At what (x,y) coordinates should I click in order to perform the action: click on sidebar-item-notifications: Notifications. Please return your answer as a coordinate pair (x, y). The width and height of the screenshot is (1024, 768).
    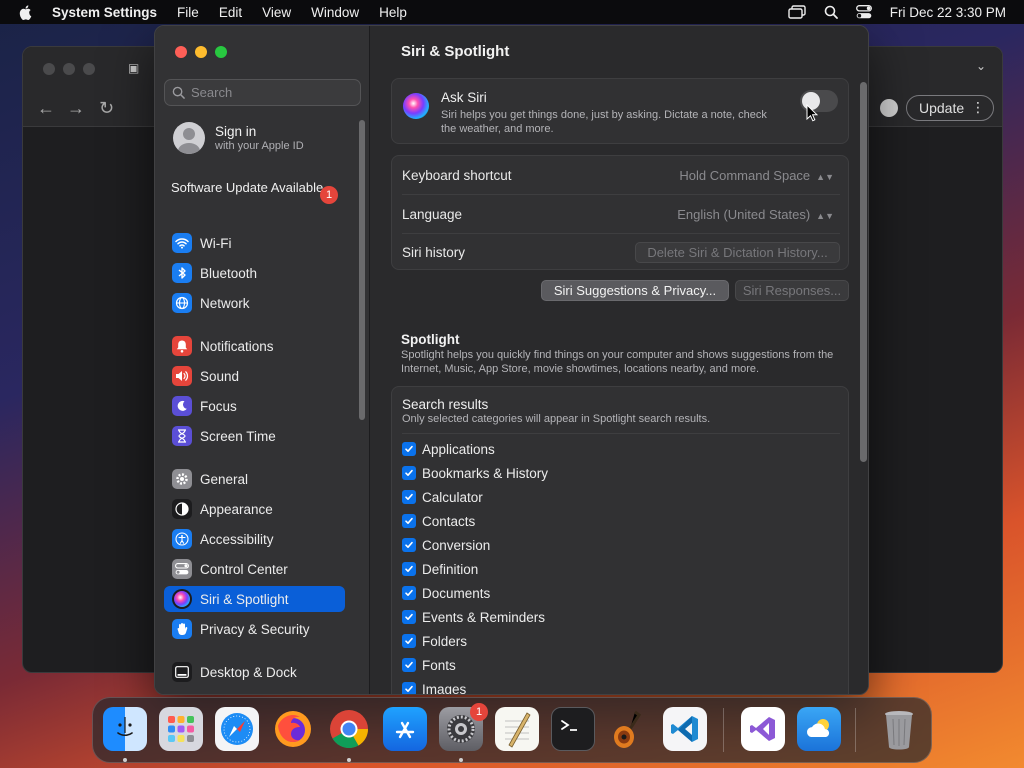
    Looking at the image, I should click on (254, 346).